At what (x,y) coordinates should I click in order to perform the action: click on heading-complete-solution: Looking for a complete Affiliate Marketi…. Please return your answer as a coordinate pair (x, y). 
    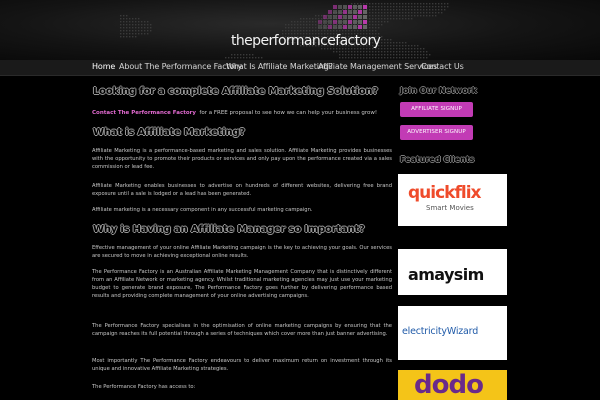
    Looking at the image, I should click on (235, 91).